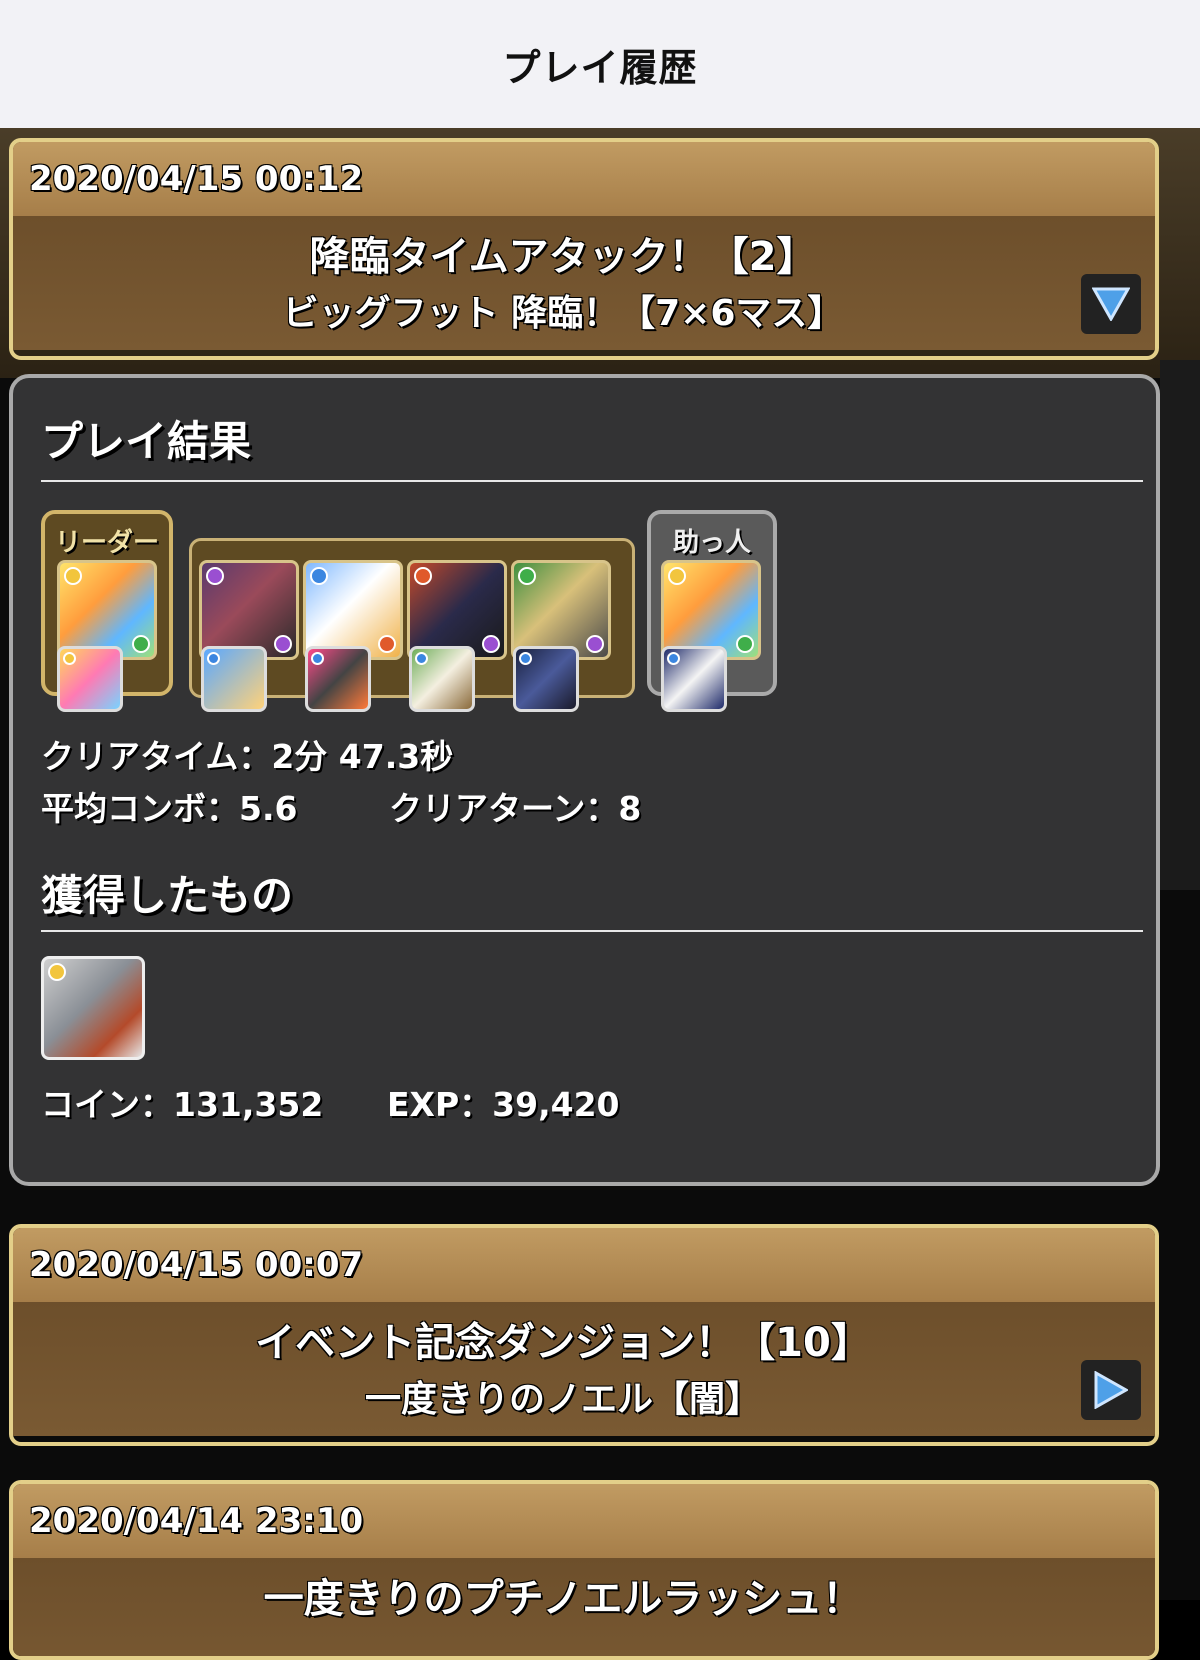  I want to click on team-monster-4-icon, so click(561, 610).